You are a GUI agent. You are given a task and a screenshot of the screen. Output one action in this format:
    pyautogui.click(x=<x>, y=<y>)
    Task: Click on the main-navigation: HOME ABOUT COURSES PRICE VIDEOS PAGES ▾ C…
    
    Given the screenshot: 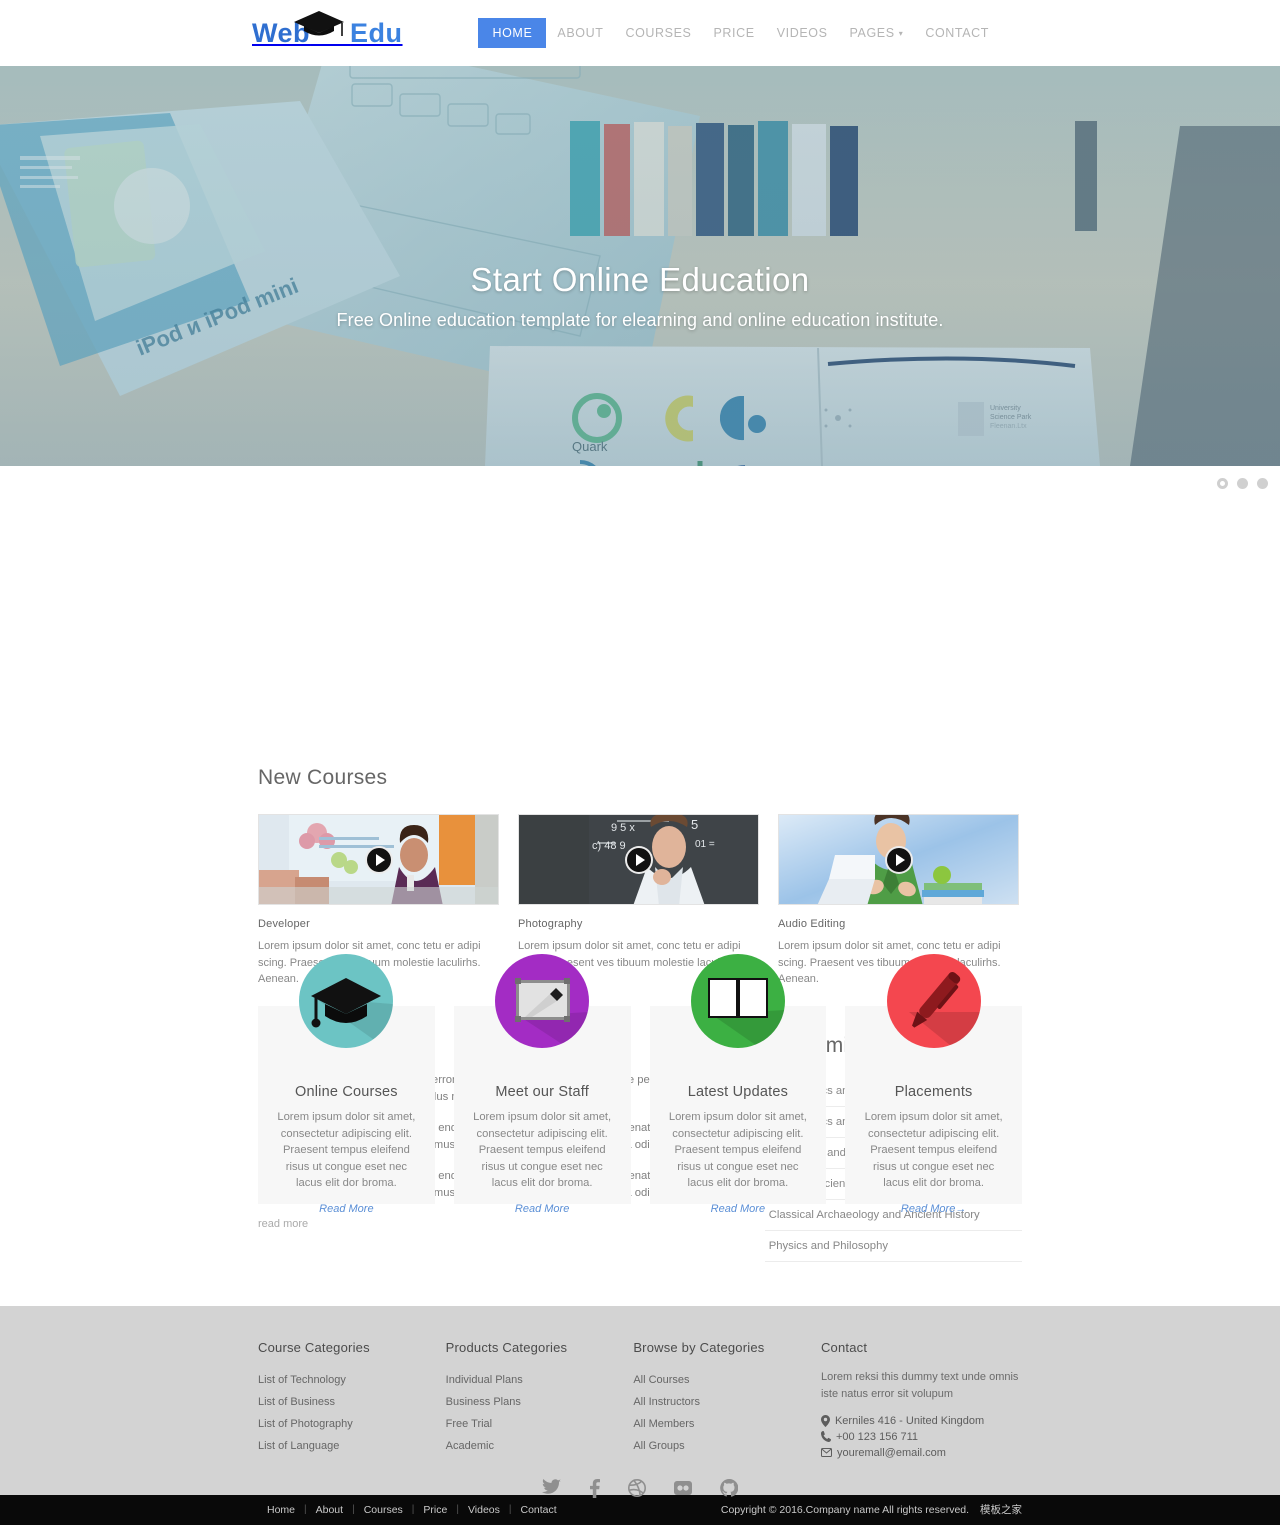 What is the action you would take?
    pyautogui.click(x=739, y=33)
    